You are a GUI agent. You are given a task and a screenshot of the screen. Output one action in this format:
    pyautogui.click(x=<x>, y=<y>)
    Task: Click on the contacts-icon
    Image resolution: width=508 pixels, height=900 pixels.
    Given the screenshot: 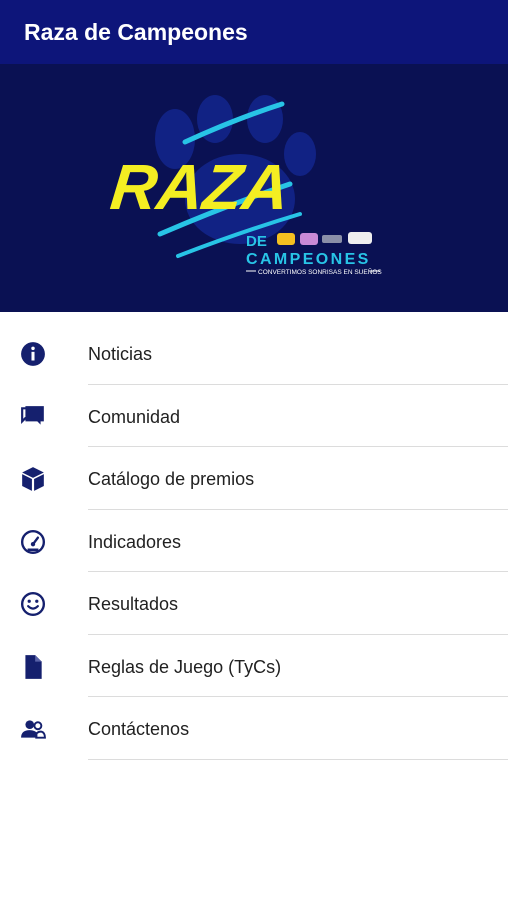 What is the action you would take?
    pyautogui.click(x=33, y=729)
    